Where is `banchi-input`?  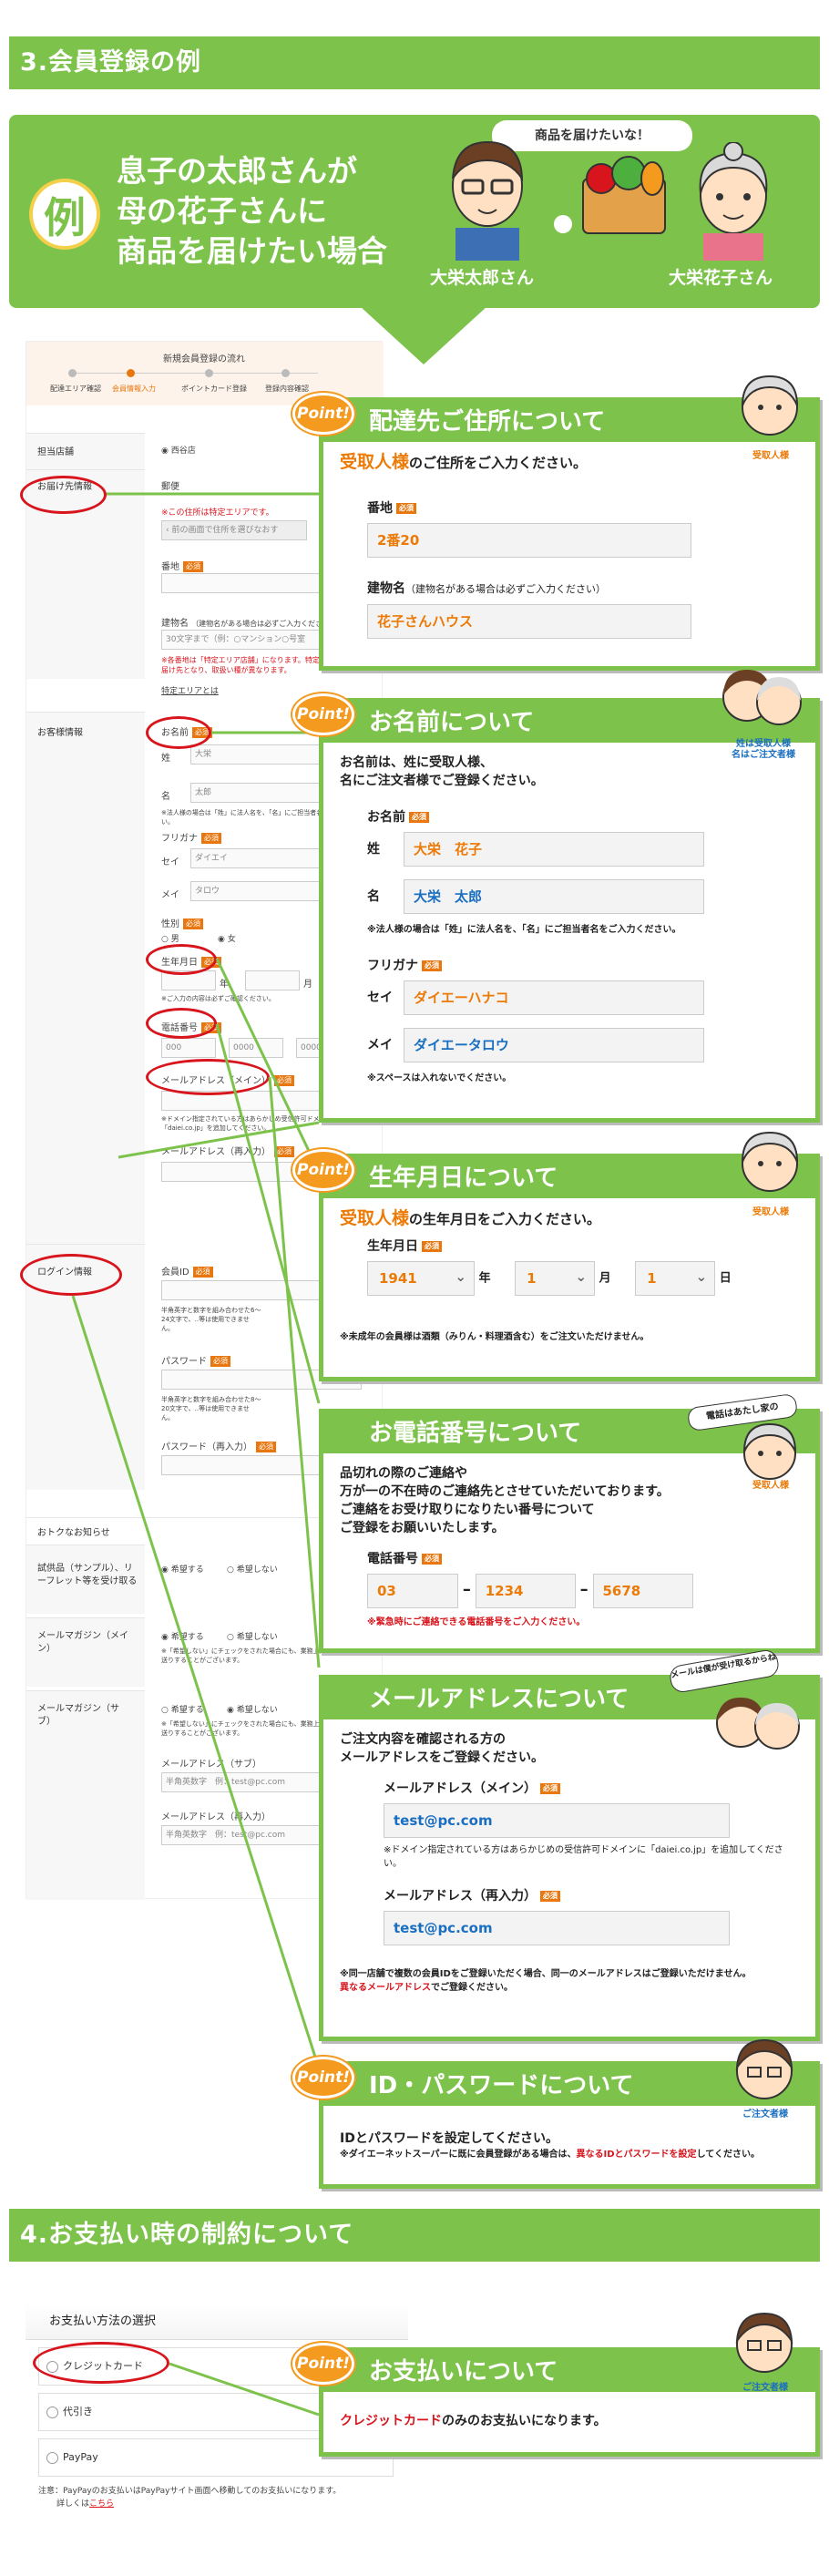
banchi-input is located at coordinates (252, 583).